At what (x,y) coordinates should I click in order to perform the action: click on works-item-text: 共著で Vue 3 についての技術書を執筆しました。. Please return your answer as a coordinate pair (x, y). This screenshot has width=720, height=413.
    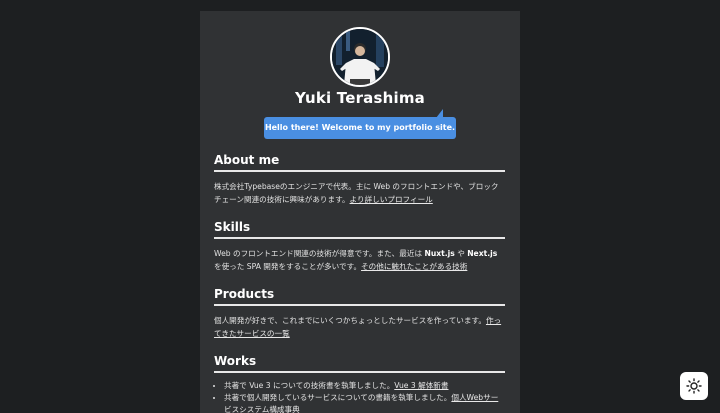
    Looking at the image, I should click on (309, 385).